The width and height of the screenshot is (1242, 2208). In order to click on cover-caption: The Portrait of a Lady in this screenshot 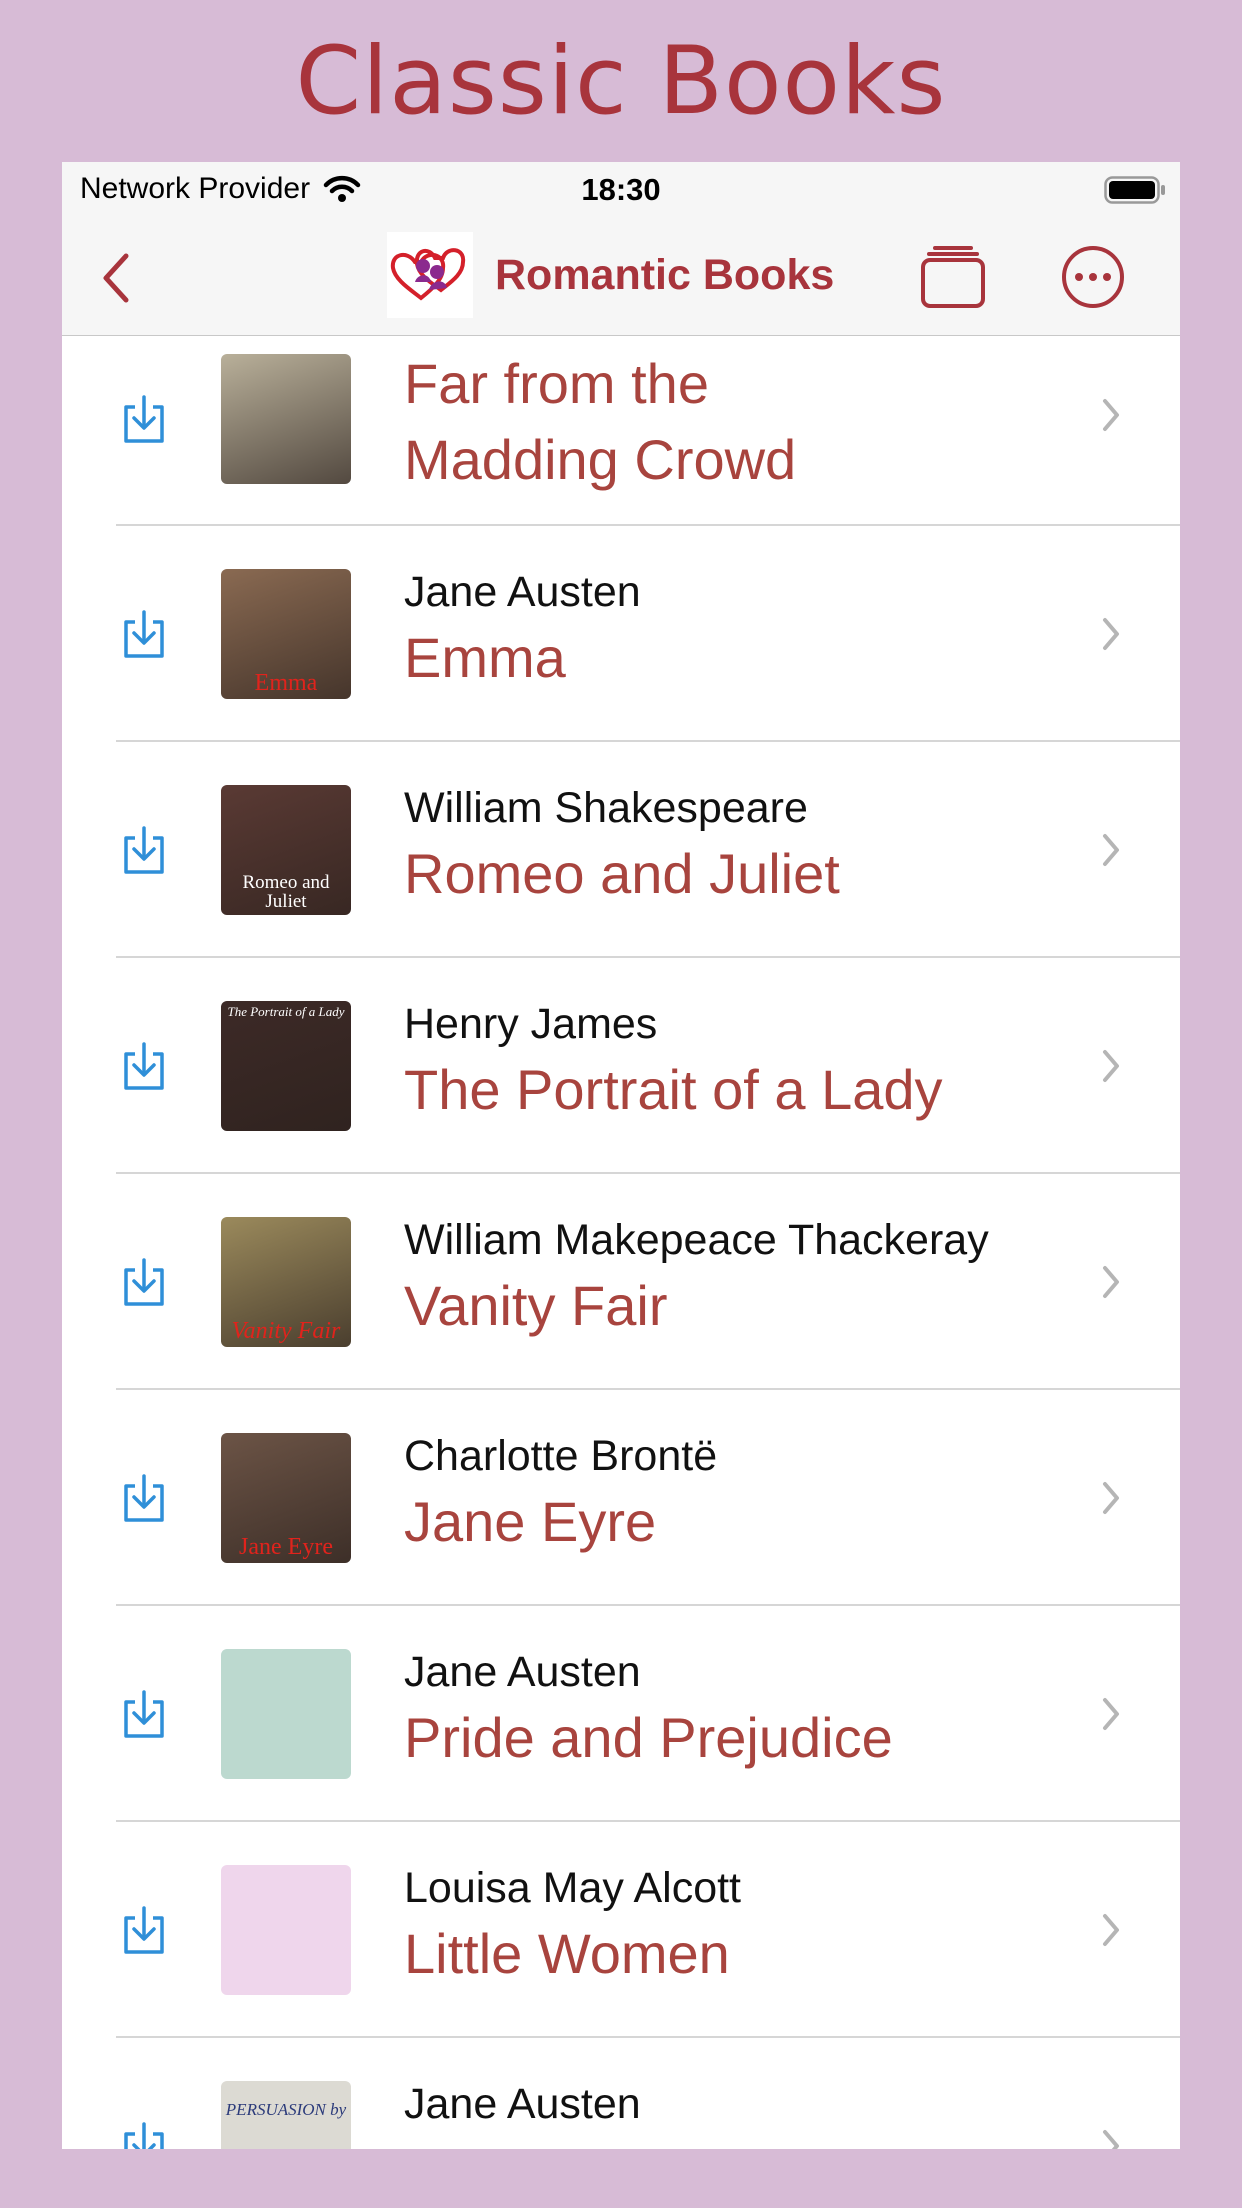, I will do `click(286, 1011)`.